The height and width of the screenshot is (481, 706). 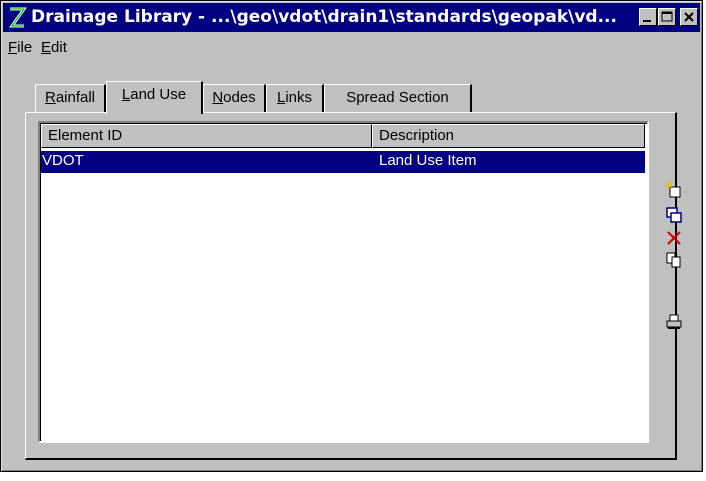 What do you see at coordinates (674, 190) in the screenshot?
I see `new-icon` at bounding box center [674, 190].